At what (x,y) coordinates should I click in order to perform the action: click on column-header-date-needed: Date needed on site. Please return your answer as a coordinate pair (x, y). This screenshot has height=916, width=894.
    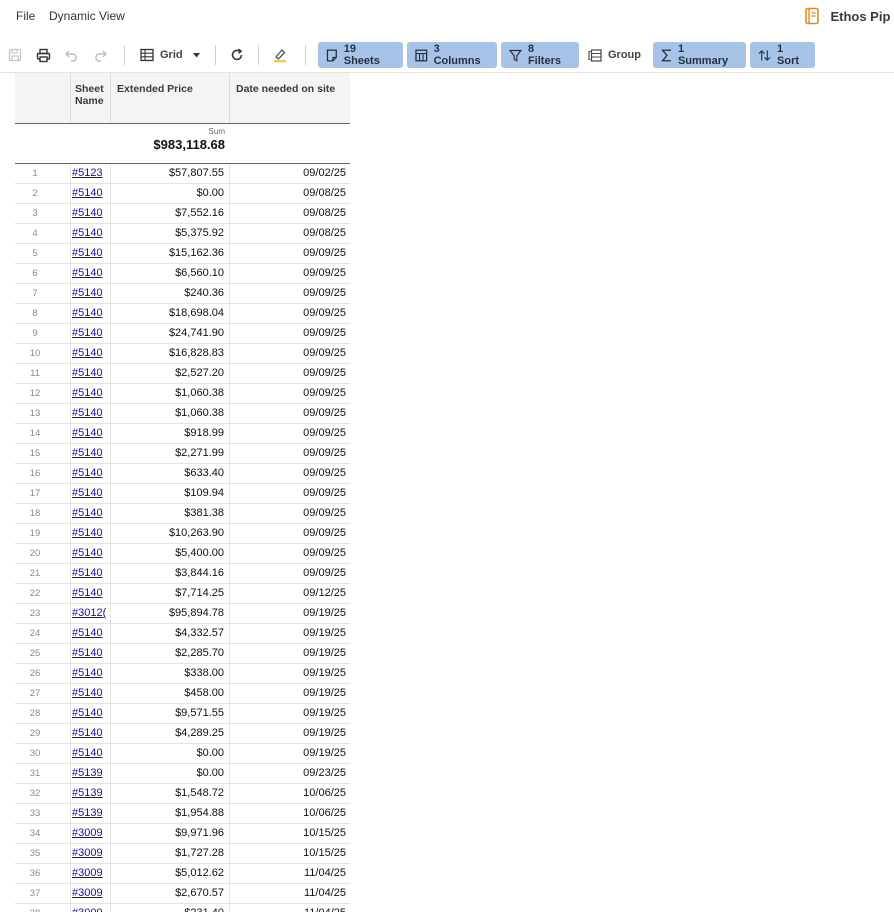
    Looking at the image, I should click on (292, 98).